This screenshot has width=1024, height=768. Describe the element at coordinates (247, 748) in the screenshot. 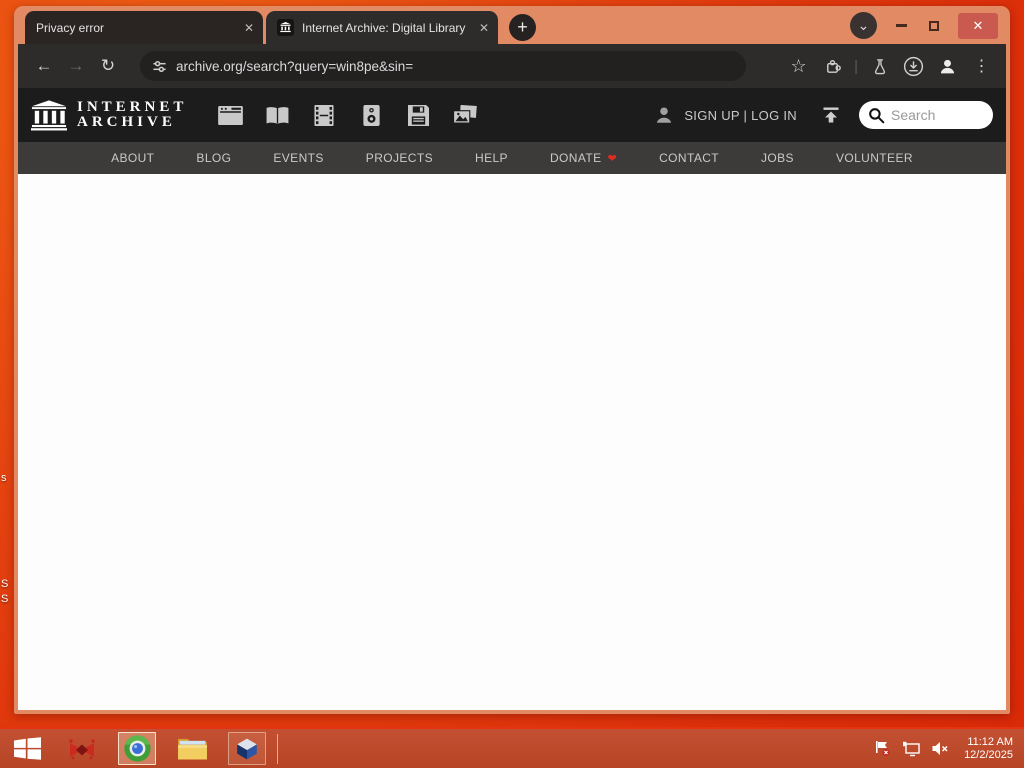

I see `taskbar-virtualbox-button` at that location.